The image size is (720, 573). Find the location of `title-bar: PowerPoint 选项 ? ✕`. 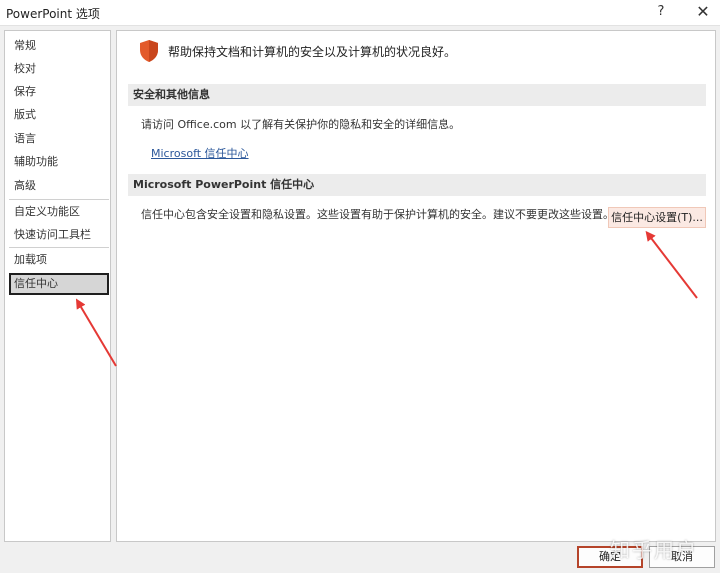

title-bar: PowerPoint 选项 ? ✕ is located at coordinates (360, 13).